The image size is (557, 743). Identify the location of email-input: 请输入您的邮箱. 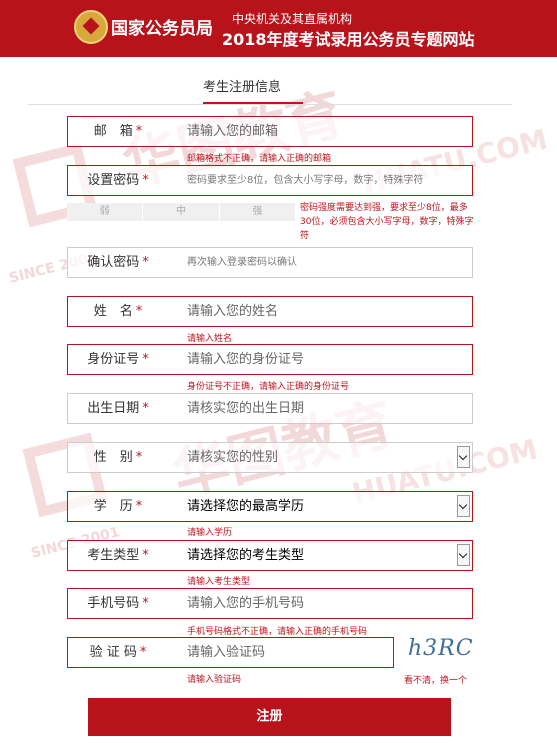
(232, 131).